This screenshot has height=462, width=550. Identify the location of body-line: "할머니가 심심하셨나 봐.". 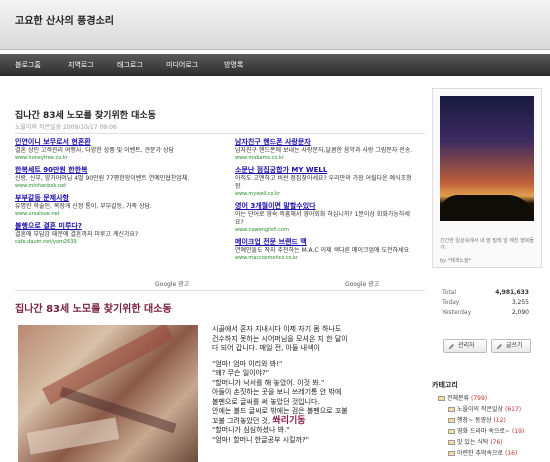
(251, 430).